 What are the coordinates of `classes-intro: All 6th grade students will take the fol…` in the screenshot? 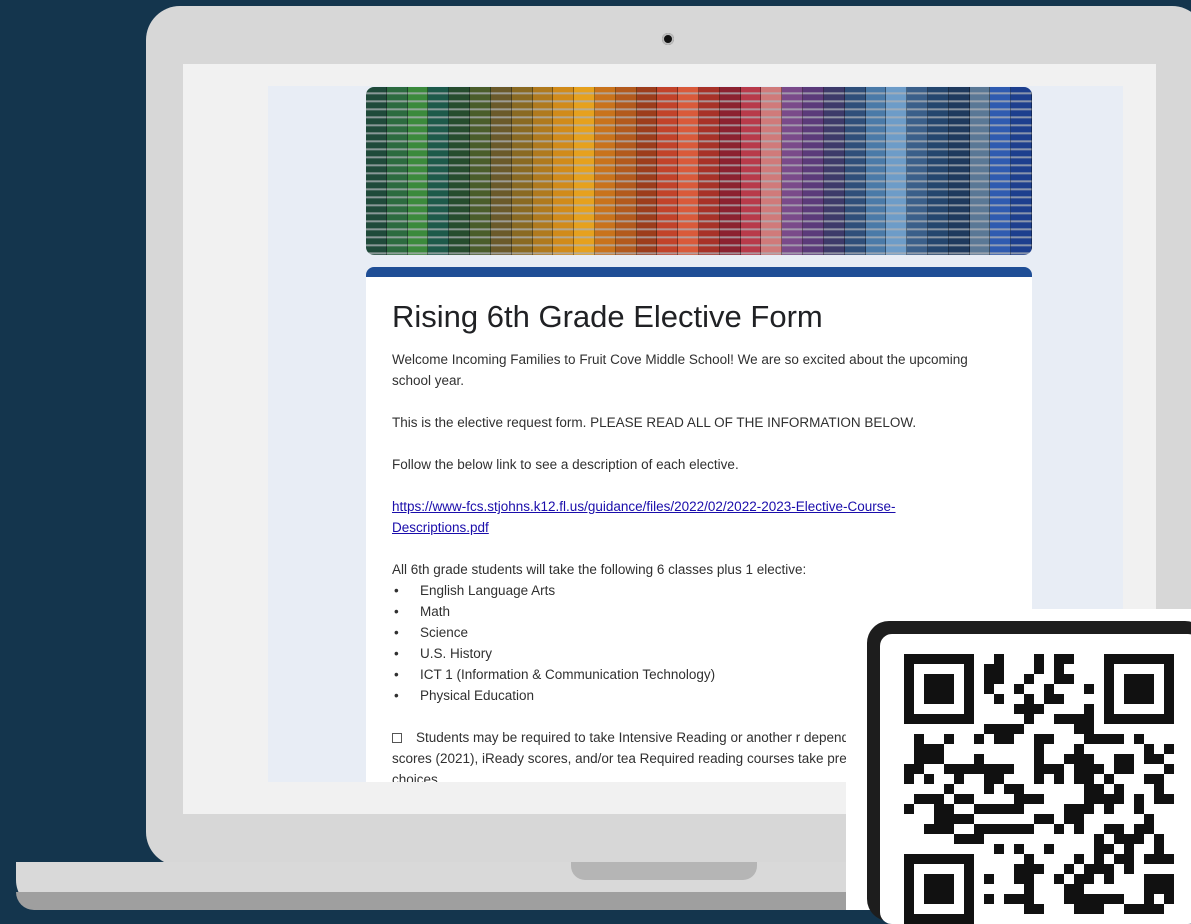 It's located at (599, 569).